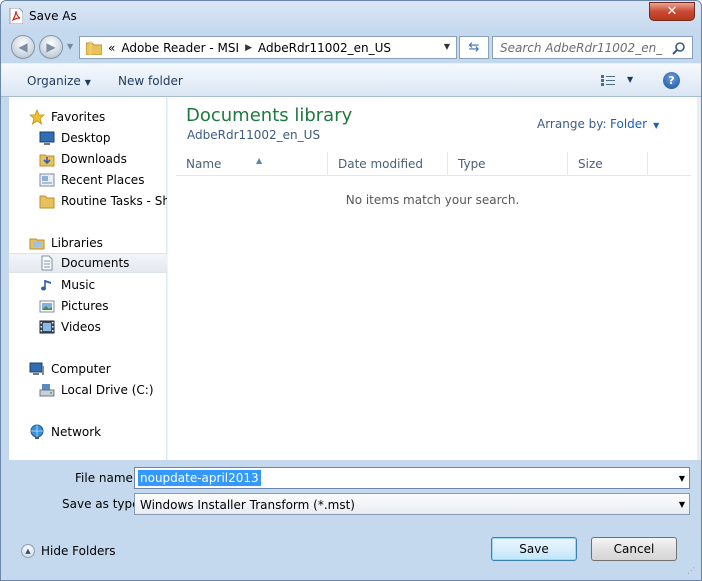  I want to click on nav-item-label: Documents, so click(95, 263).